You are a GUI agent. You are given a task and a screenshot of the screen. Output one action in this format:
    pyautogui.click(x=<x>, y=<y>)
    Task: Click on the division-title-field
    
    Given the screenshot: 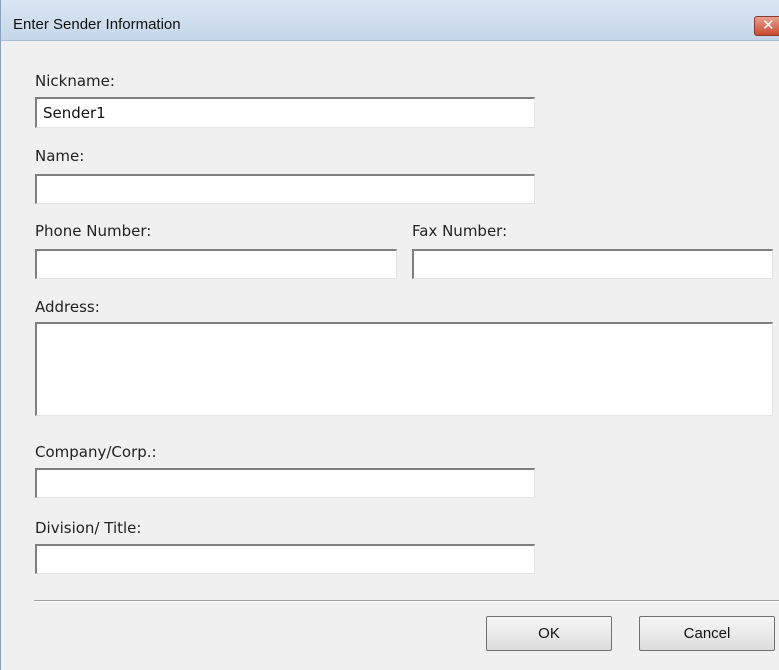 What is the action you would take?
    pyautogui.click(x=285, y=559)
    